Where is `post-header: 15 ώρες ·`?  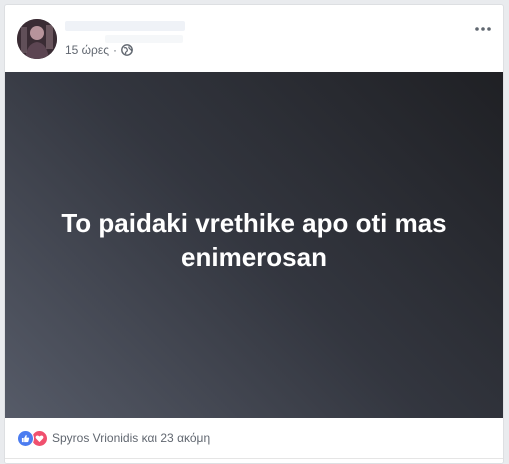
post-header: 15 ώρες · is located at coordinates (254, 38).